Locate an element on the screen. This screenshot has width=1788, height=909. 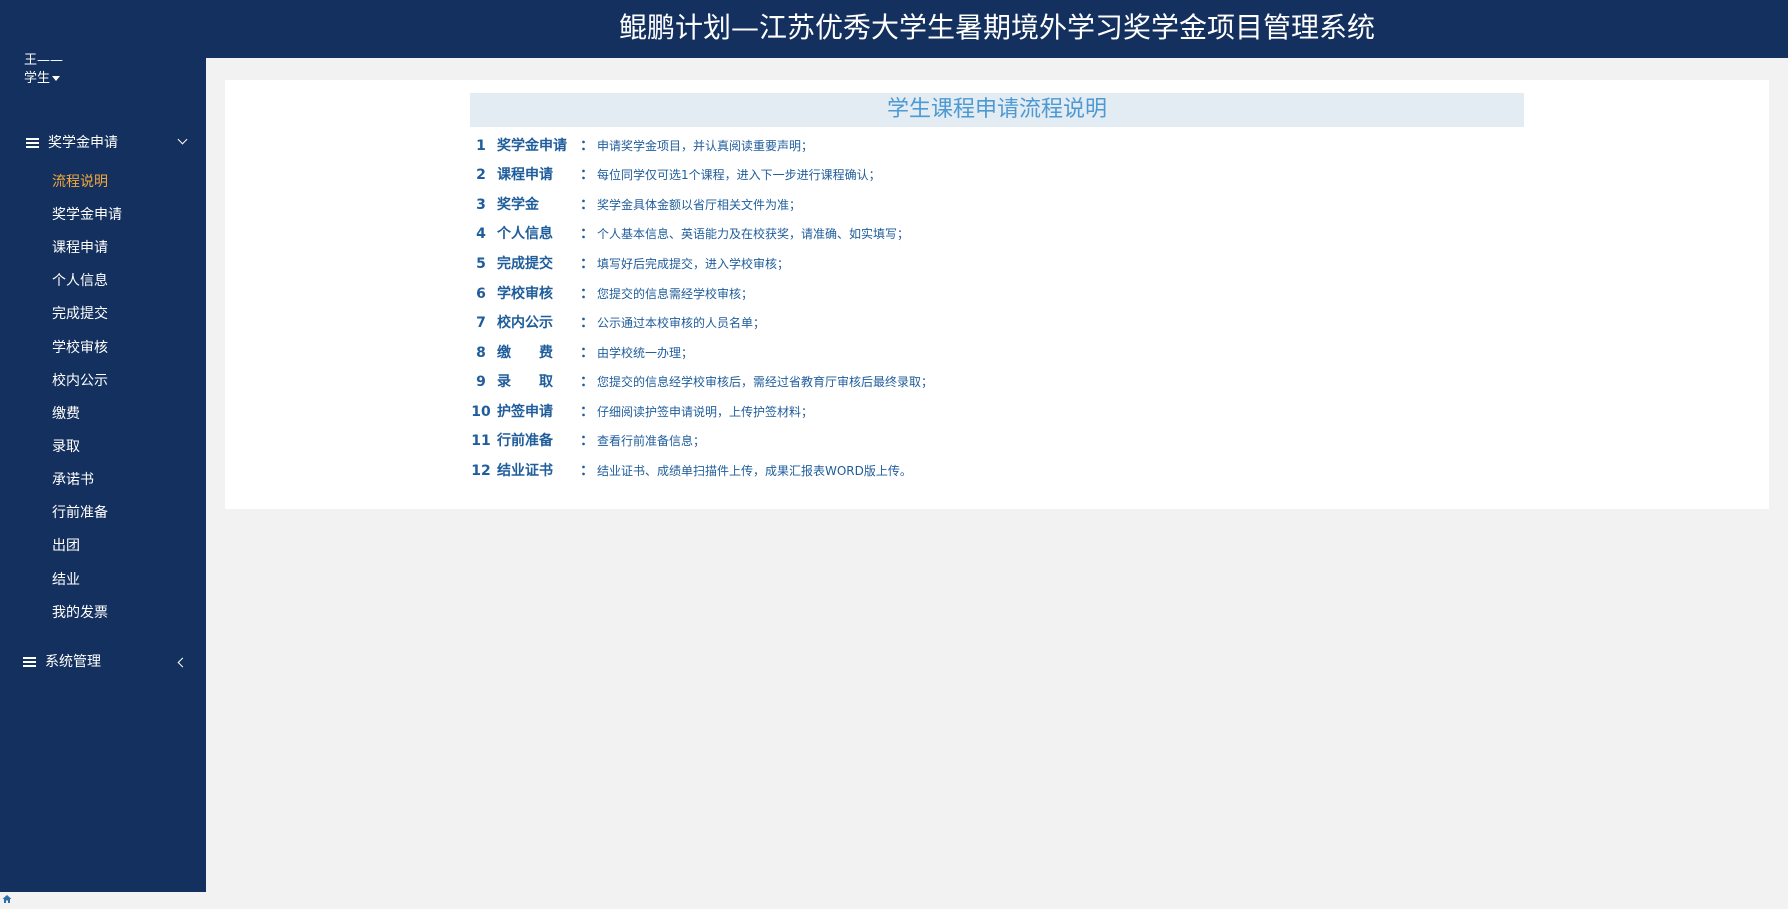
sidebar-item-departure: 出团 is located at coordinates (66, 546).